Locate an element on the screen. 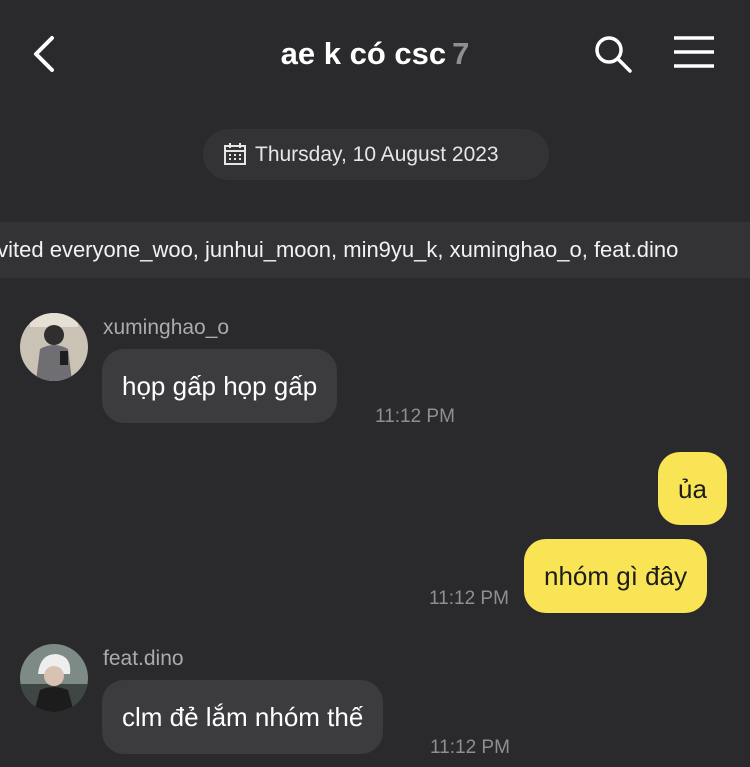  chat-title: ae k có csc 7 is located at coordinates (375, 54).